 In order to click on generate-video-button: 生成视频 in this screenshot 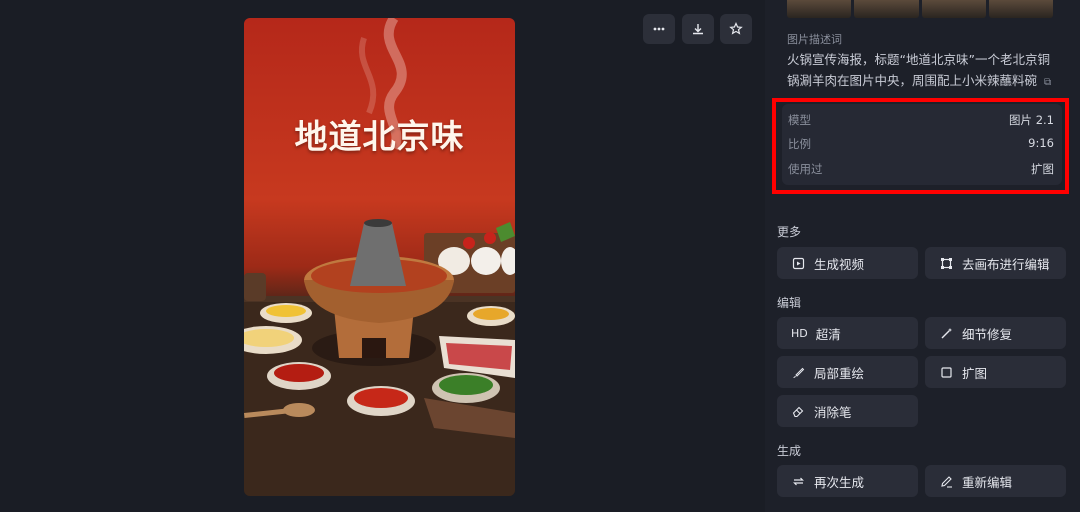, I will do `click(847, 263)`.